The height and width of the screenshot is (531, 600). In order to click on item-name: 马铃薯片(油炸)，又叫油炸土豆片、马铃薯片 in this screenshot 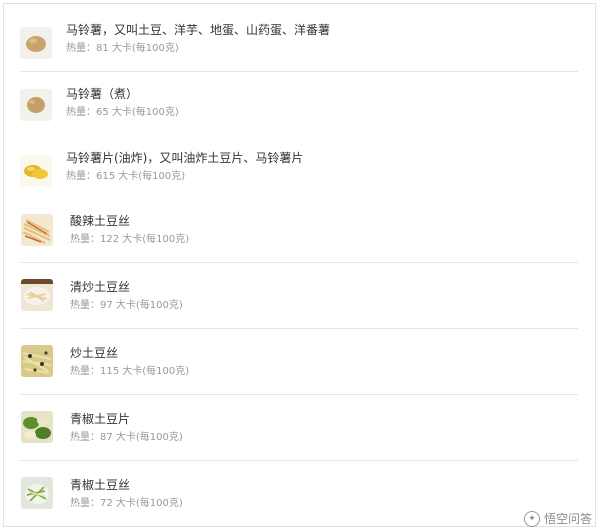, I will do `click(184, 158)`.